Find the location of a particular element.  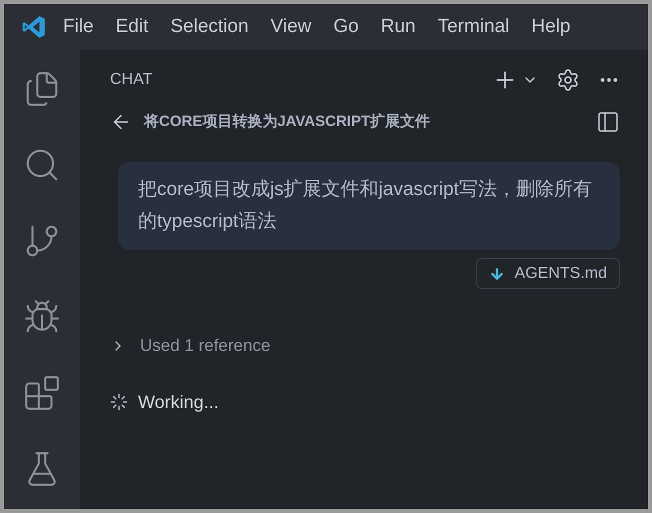

menu-item: Edit is located at coordinates (132, 27).